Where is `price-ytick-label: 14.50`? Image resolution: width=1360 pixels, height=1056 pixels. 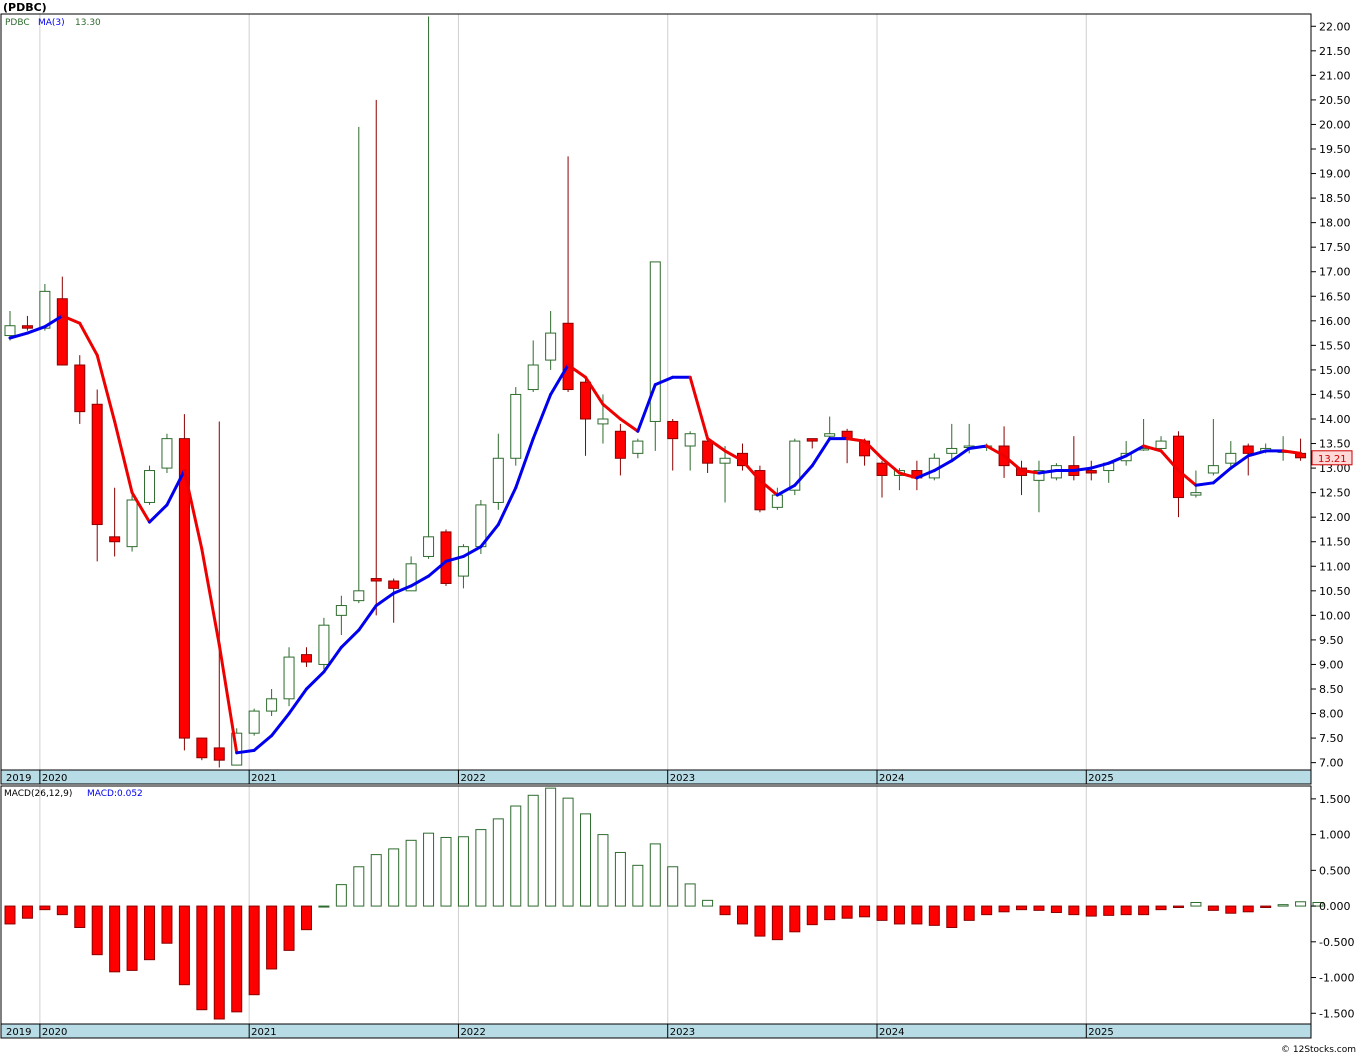
price-ytick-label: 14.50 is located at coordinates (1335, 394).